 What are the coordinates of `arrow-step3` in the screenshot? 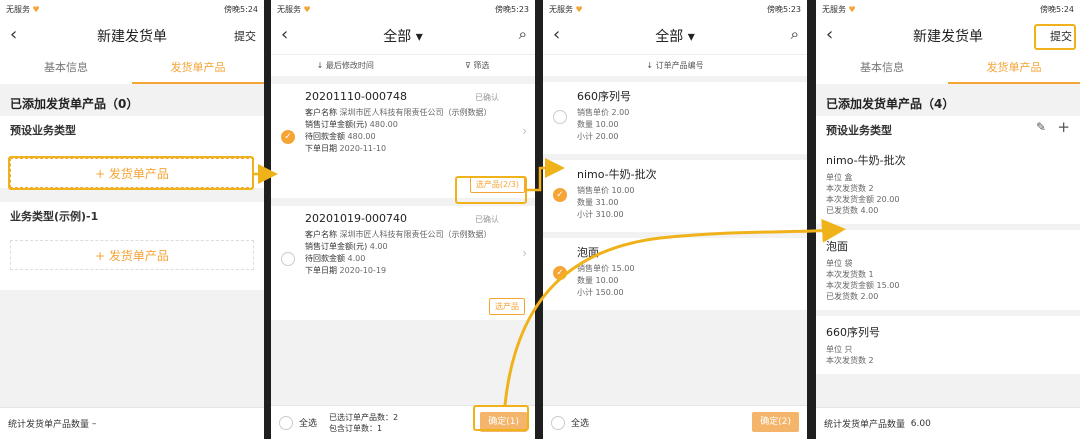 It's located at (674, 312).